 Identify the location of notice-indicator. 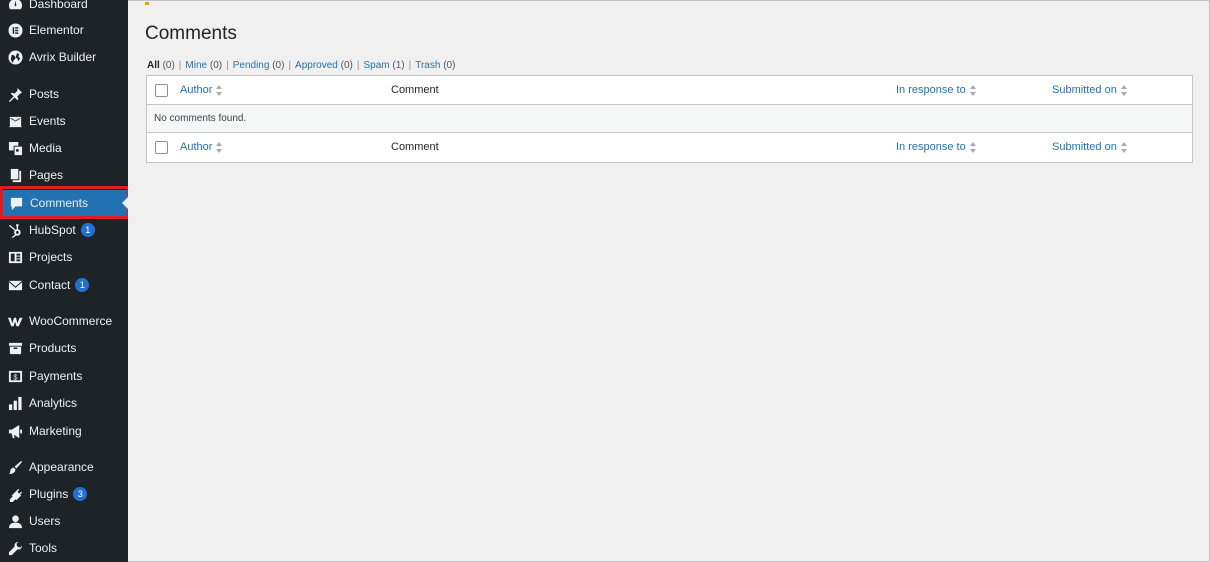
(147, 3).